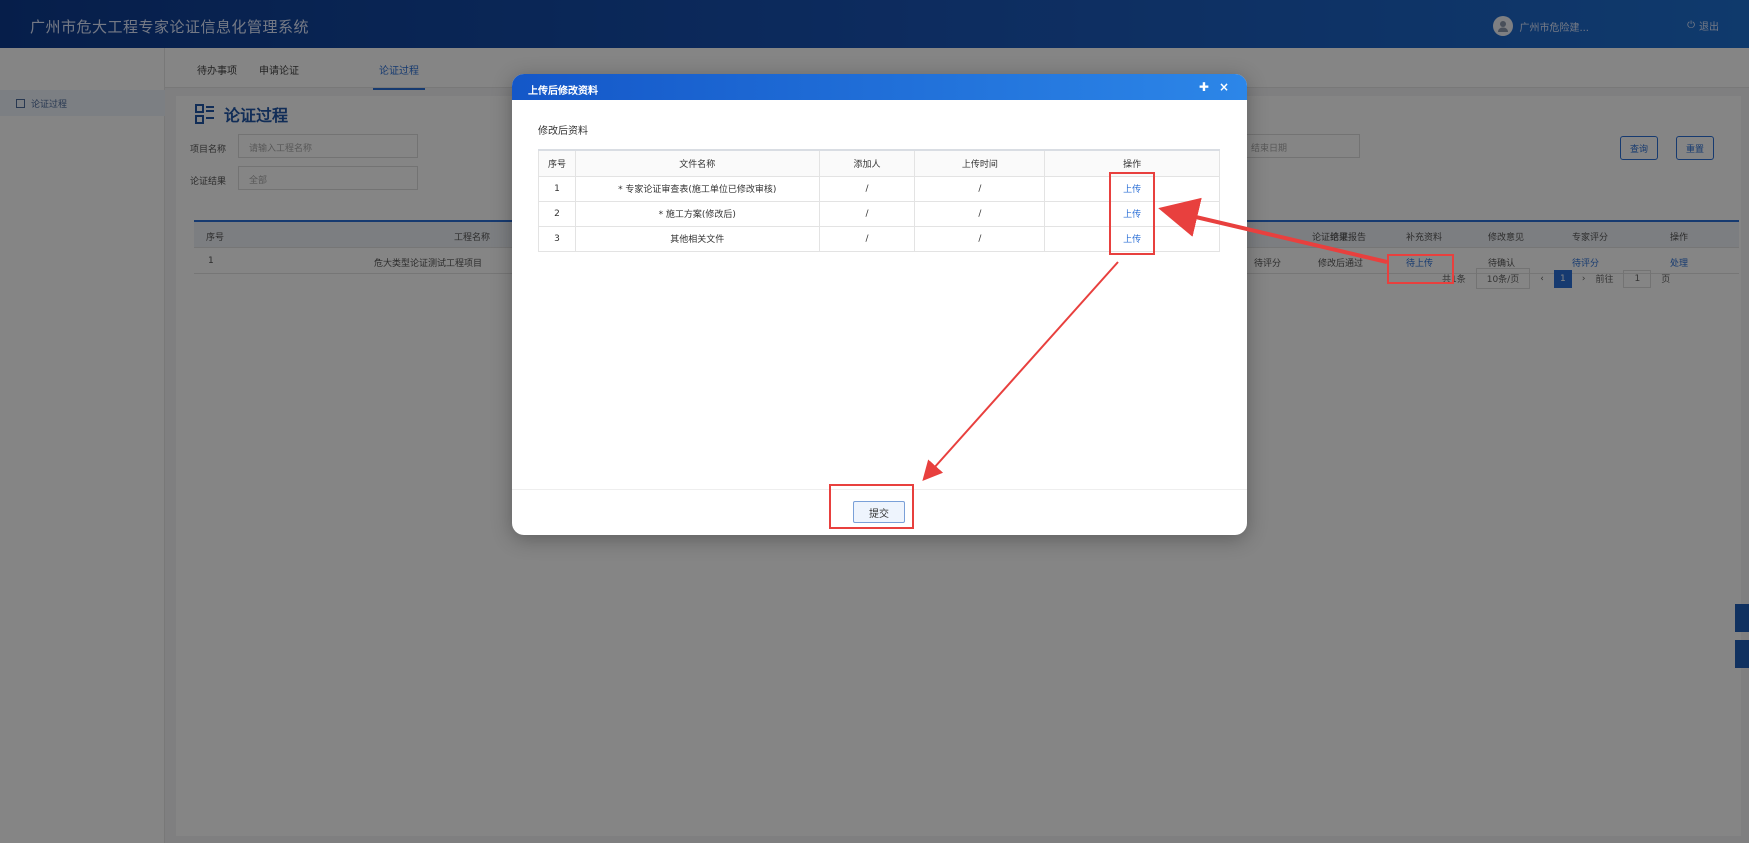  Describe the element at coordinates (697, 213) in the screenshot. I see `row-file-name: * 施工方案(修改后)` at that location.